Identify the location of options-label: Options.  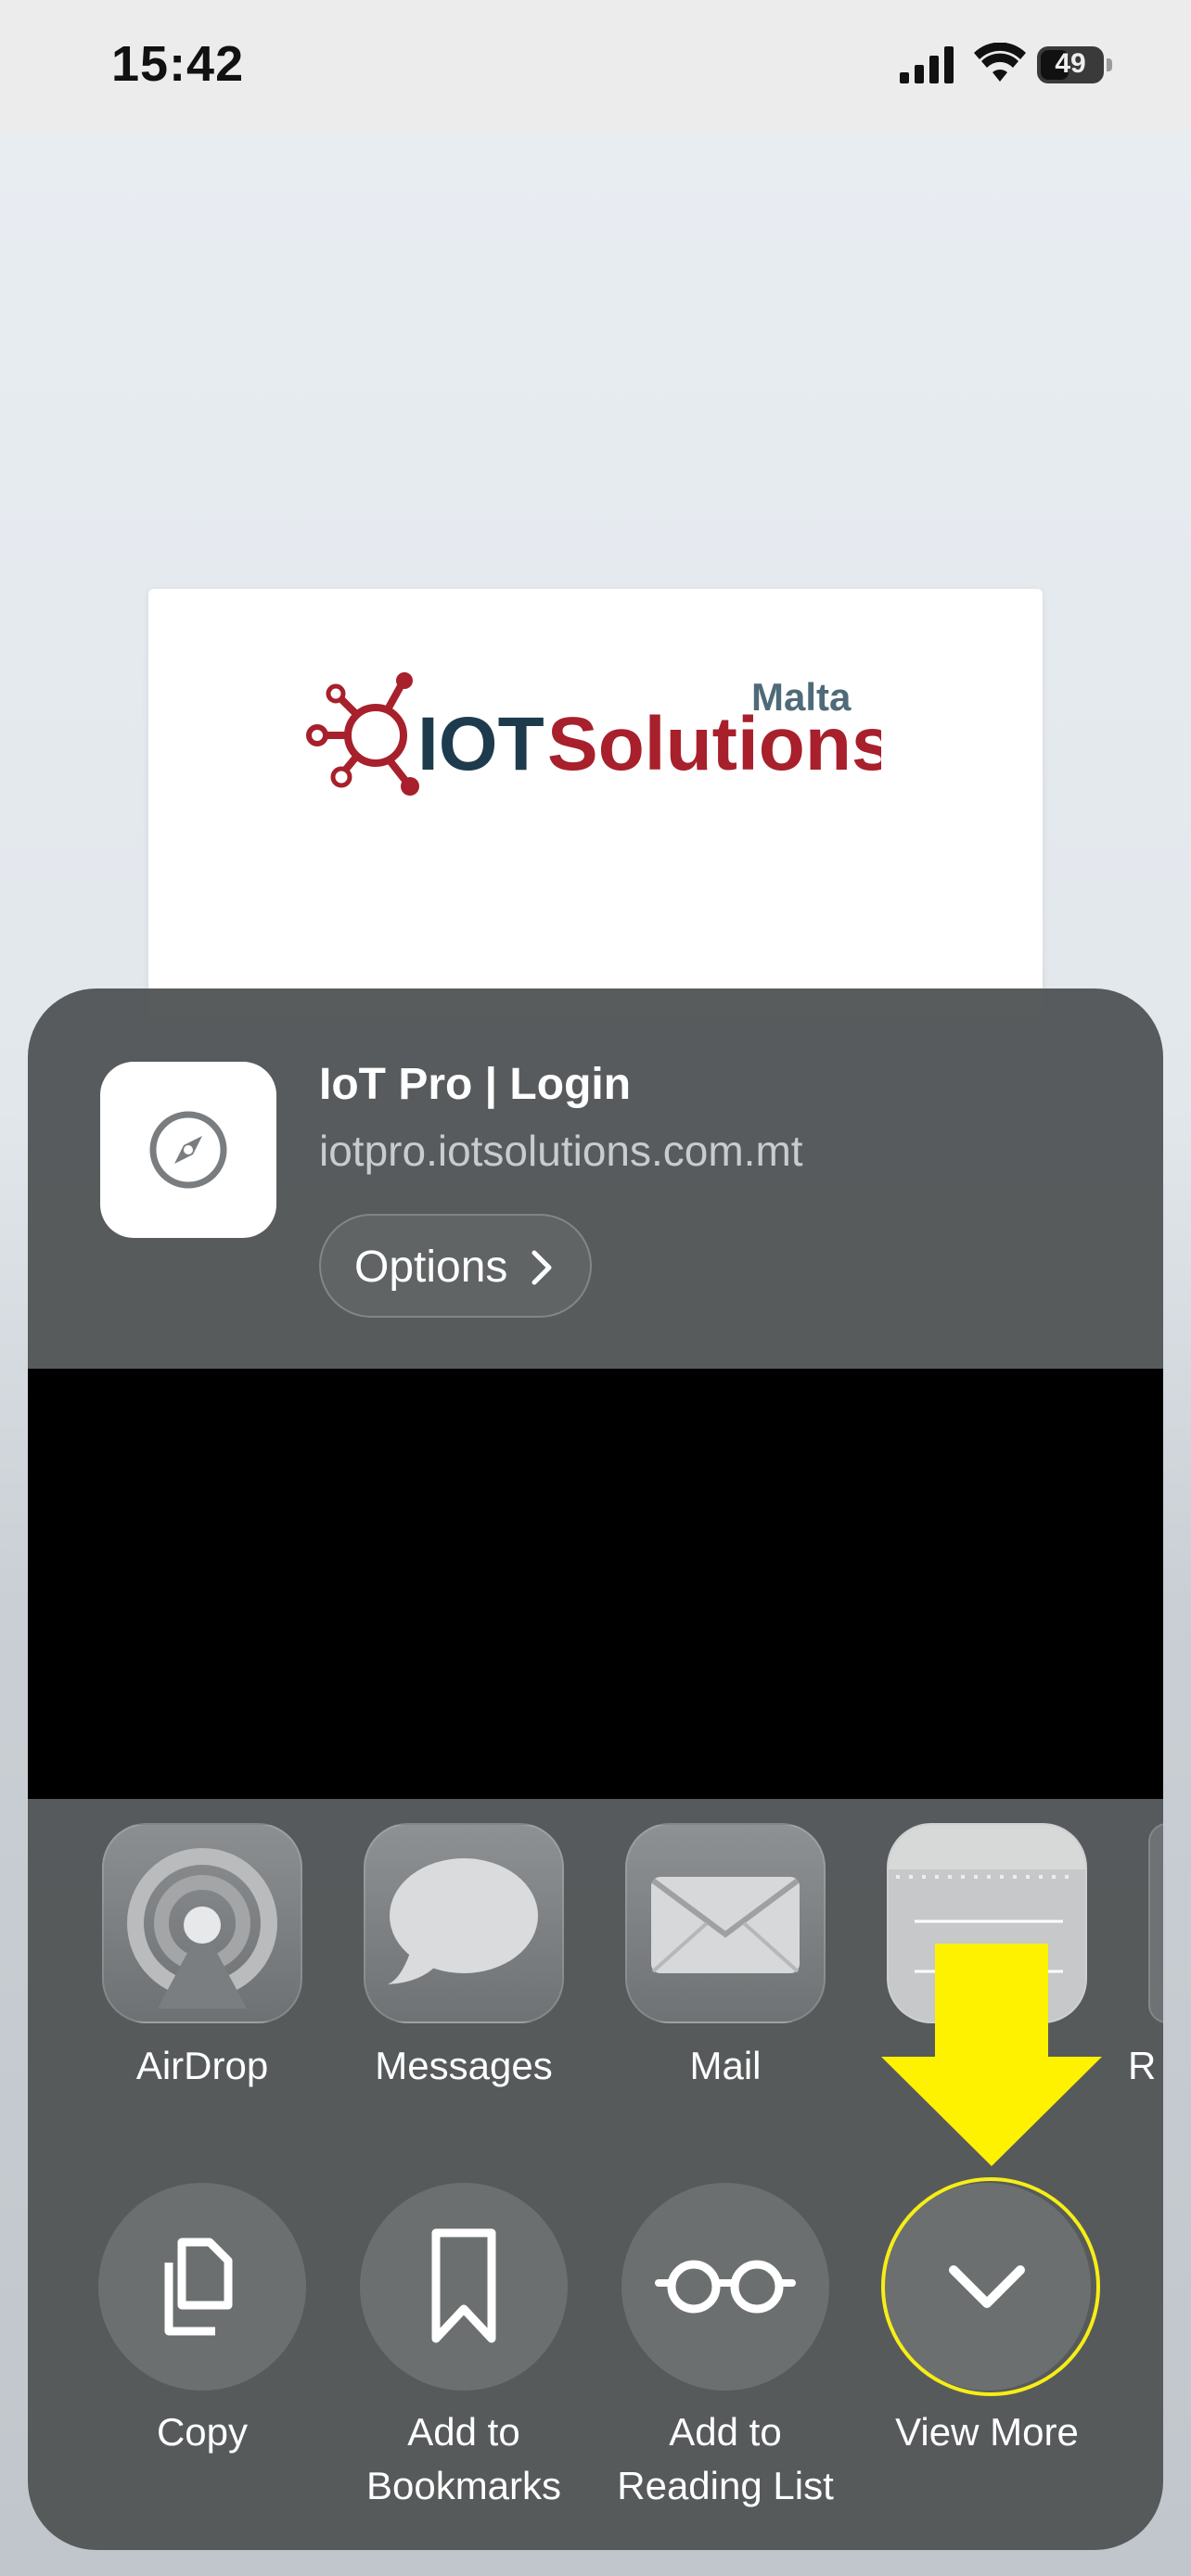
(431, 1267).